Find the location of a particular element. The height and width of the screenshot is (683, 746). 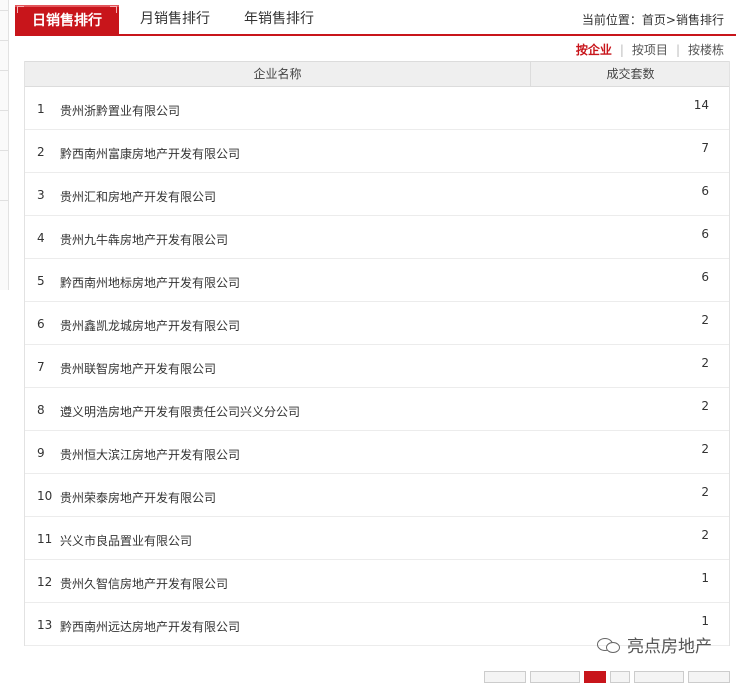

tab-yearly-sales: 年销售排行 is located at coordinates (279, 19).